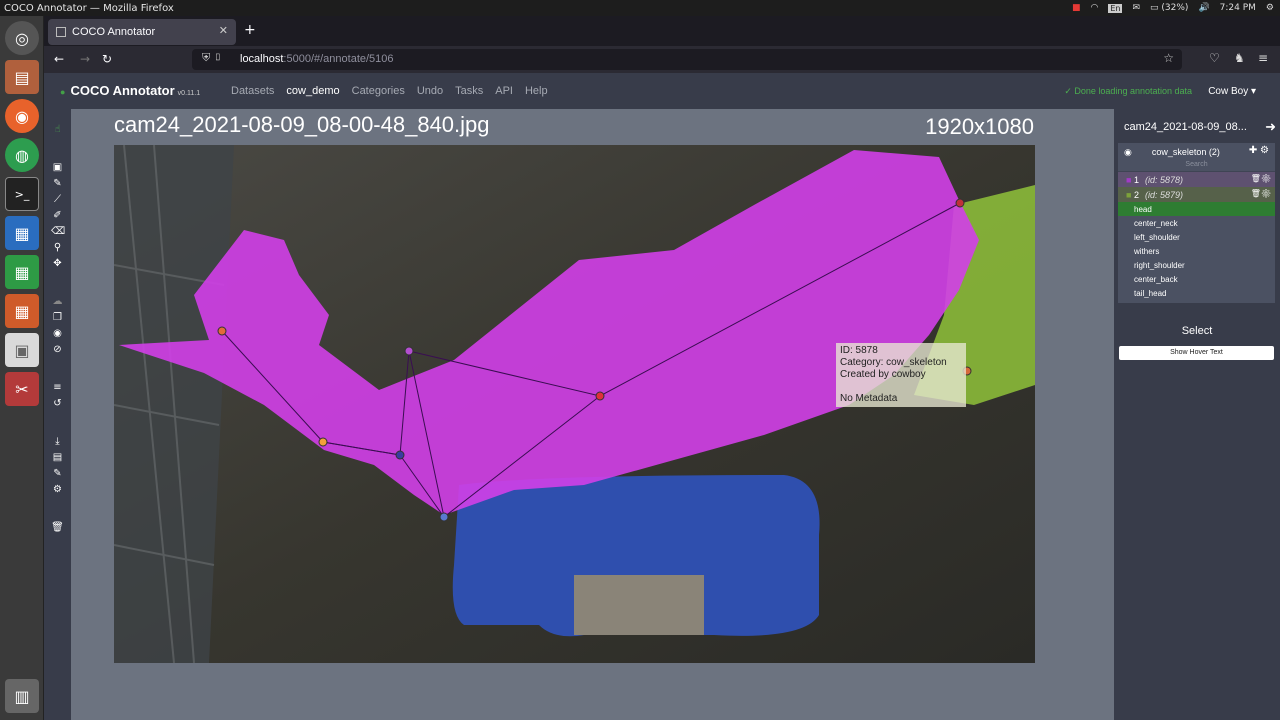 This screenshot has width=1280, height=720. I want to click on keypoint-item-center-neck: center_neck, so click(1196, 223).